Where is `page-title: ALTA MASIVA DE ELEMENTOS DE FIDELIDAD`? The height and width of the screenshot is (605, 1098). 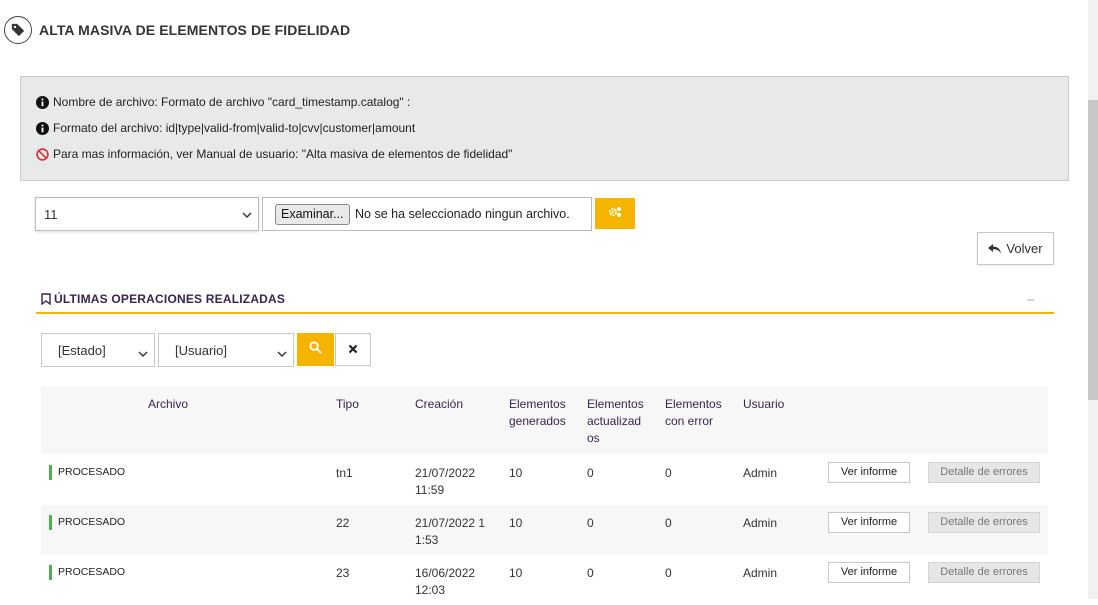 page-title: ALTA MASIVA DE ELEMENTOS DE FIDELIDAD is located at coordinates (195, 30).